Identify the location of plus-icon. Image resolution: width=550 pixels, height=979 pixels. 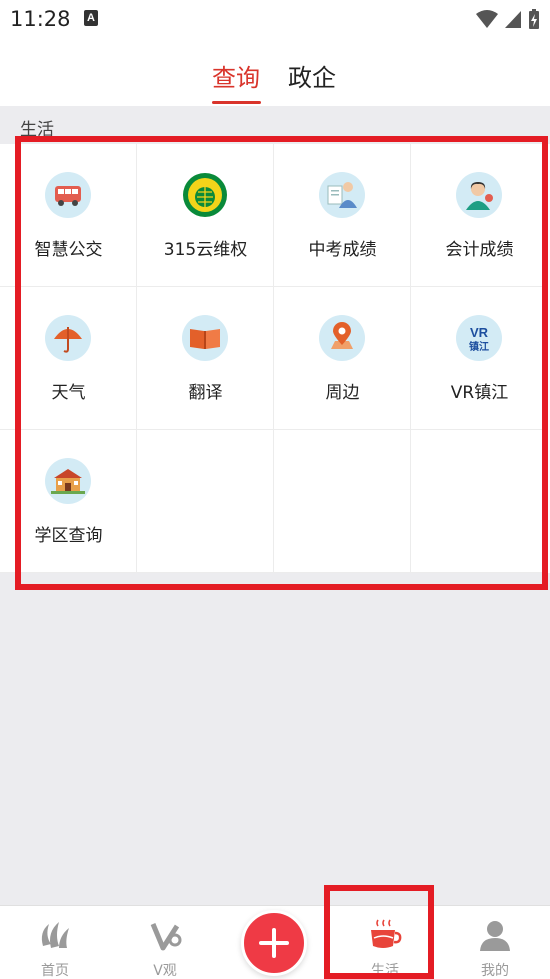
(274, 943).